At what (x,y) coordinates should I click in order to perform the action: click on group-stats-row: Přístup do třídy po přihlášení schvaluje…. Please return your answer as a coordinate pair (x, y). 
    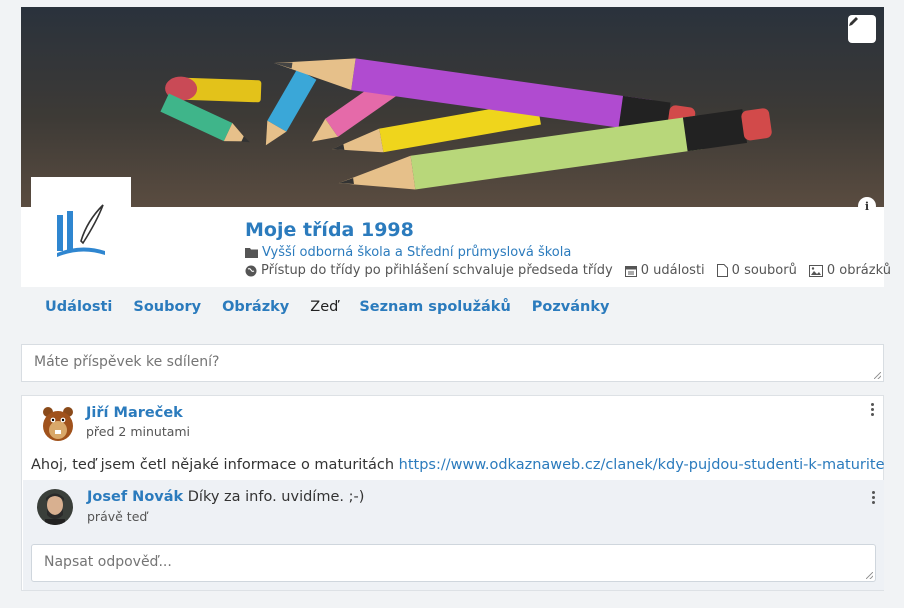
    Looking at the image, I should click on (568, 270).